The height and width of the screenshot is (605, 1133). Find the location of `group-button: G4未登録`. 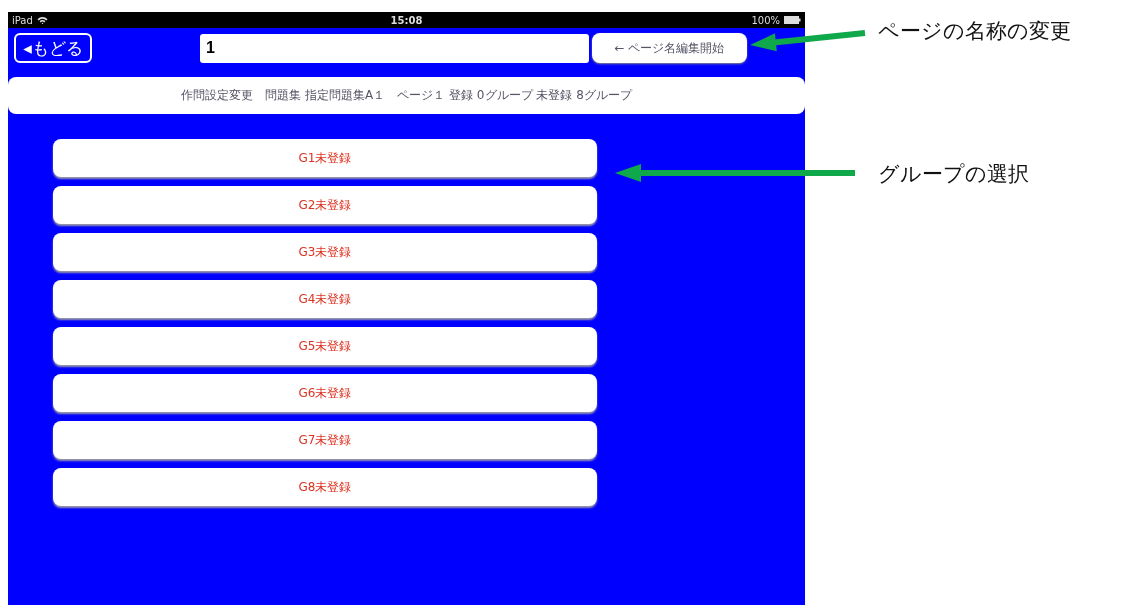

group-button: G4未登録 is located at coordinates (325, 299).